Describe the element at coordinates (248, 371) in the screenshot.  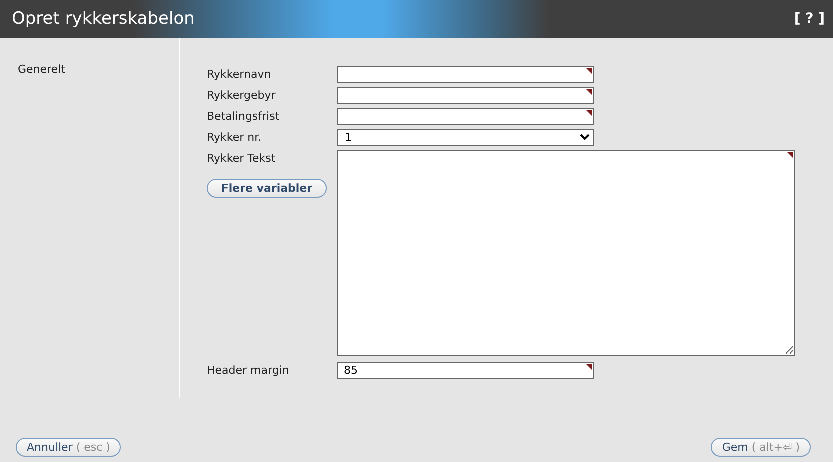
I see `field-label: Header margin` at that location.